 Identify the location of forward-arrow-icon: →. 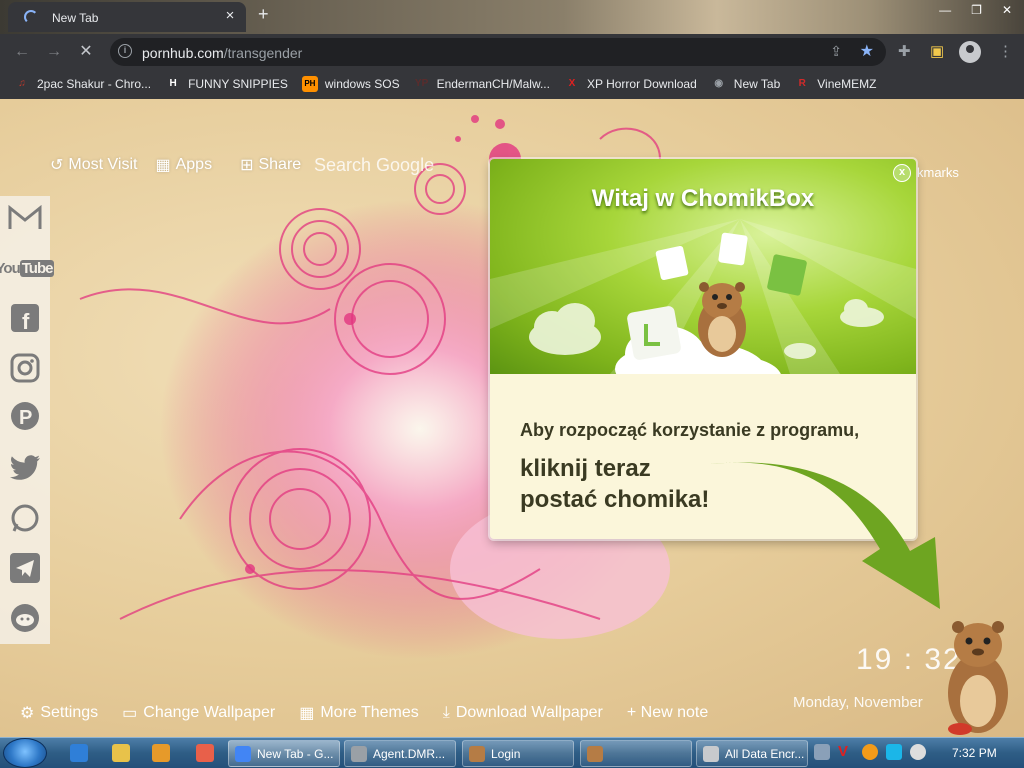
(54, 52).